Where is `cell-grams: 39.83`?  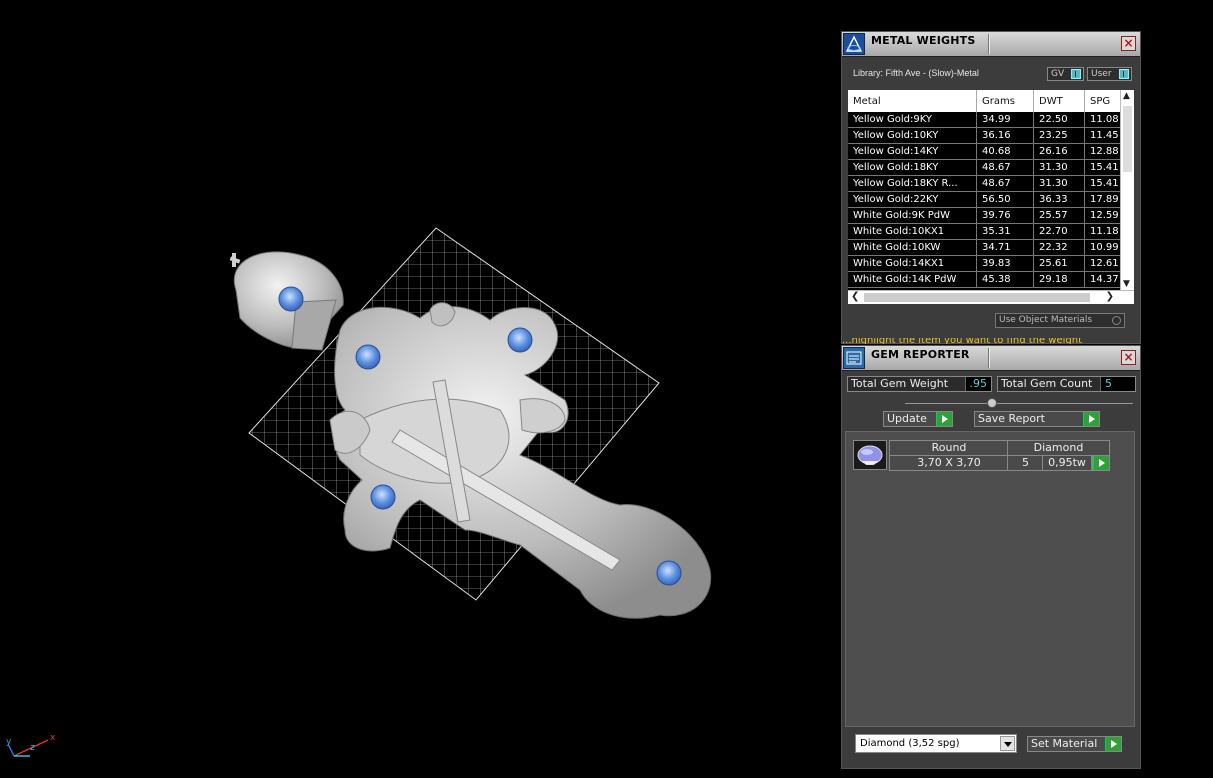
cell-grams: 39.83 is located at coordinates (1005, 263).